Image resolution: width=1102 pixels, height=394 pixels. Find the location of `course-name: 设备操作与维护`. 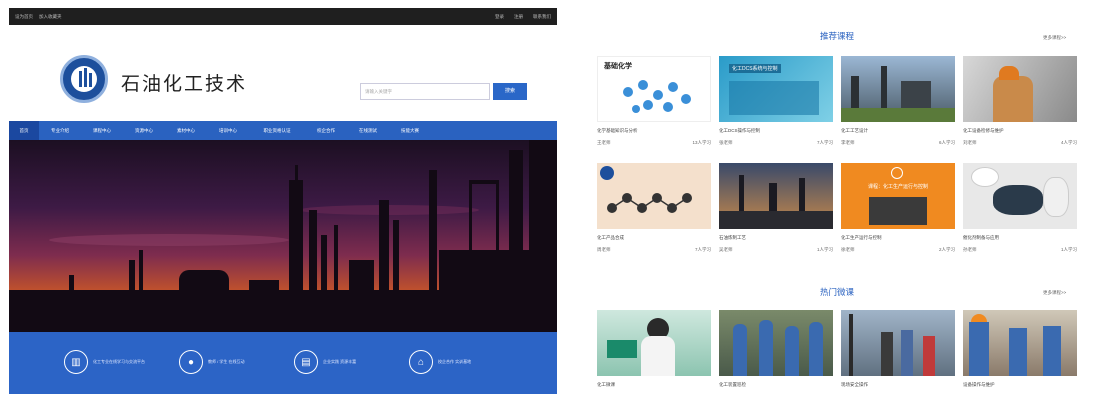

course-name: 设备操作与维护 is located at coordinates (1020, 386).